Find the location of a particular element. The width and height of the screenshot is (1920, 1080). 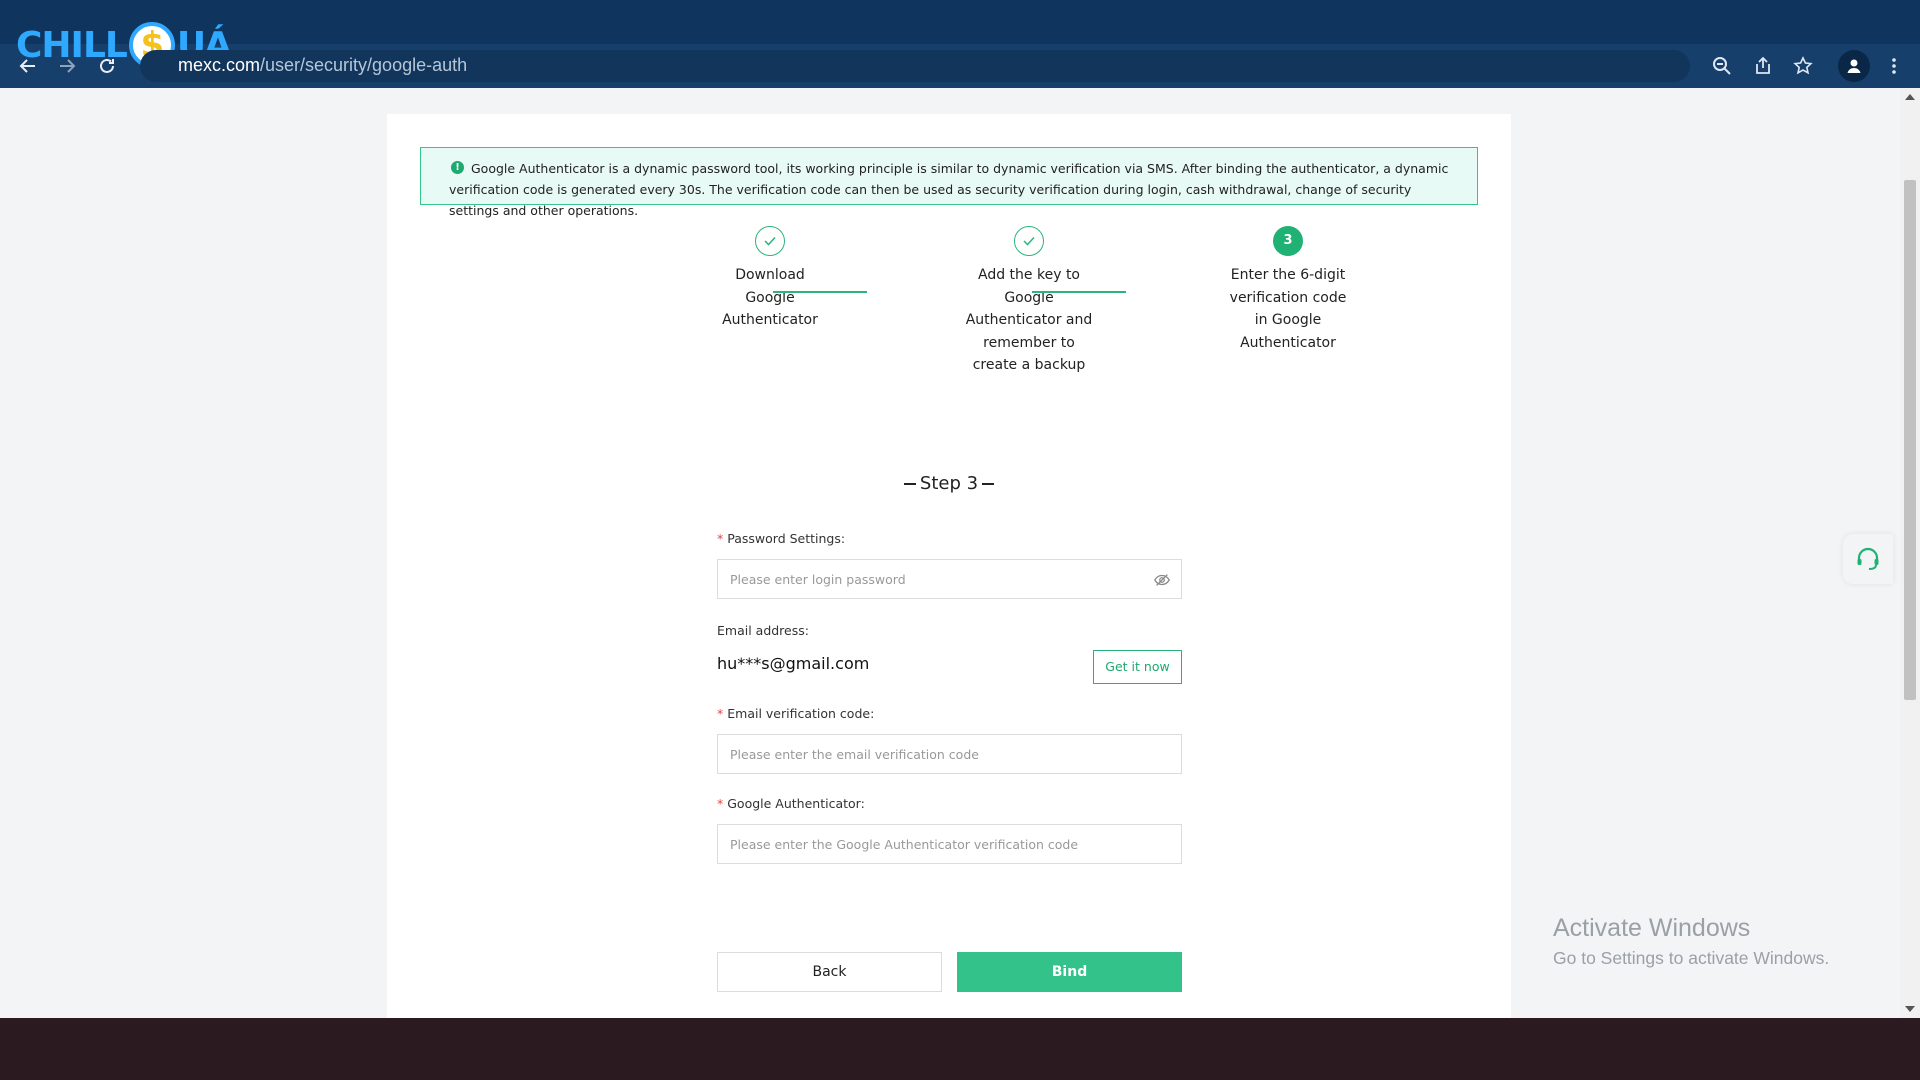

scroll-up-arrow-icon is located at coordinates (1910, 97).